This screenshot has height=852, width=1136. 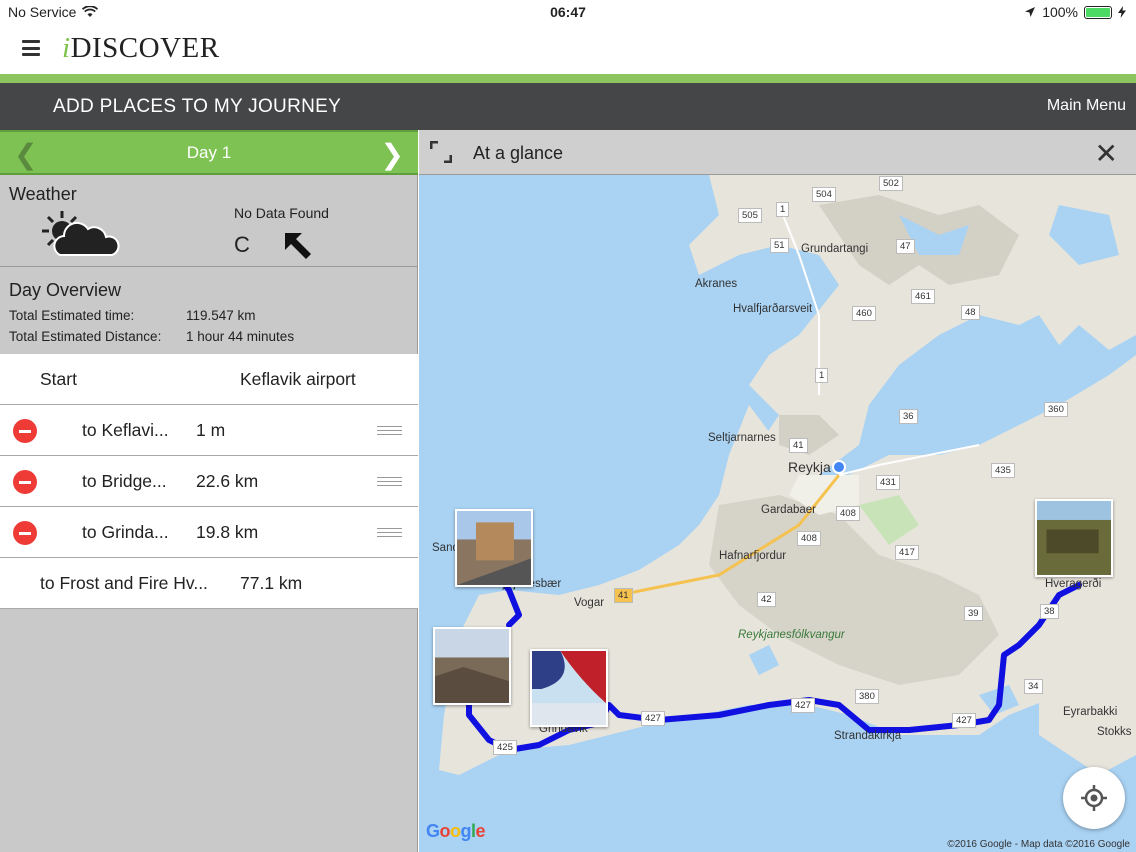 What do you see at coordinates (209, 379) in the screenshot?
I see `journey-start-row: Start Keflavik airport` at bounding box center [209, 379].